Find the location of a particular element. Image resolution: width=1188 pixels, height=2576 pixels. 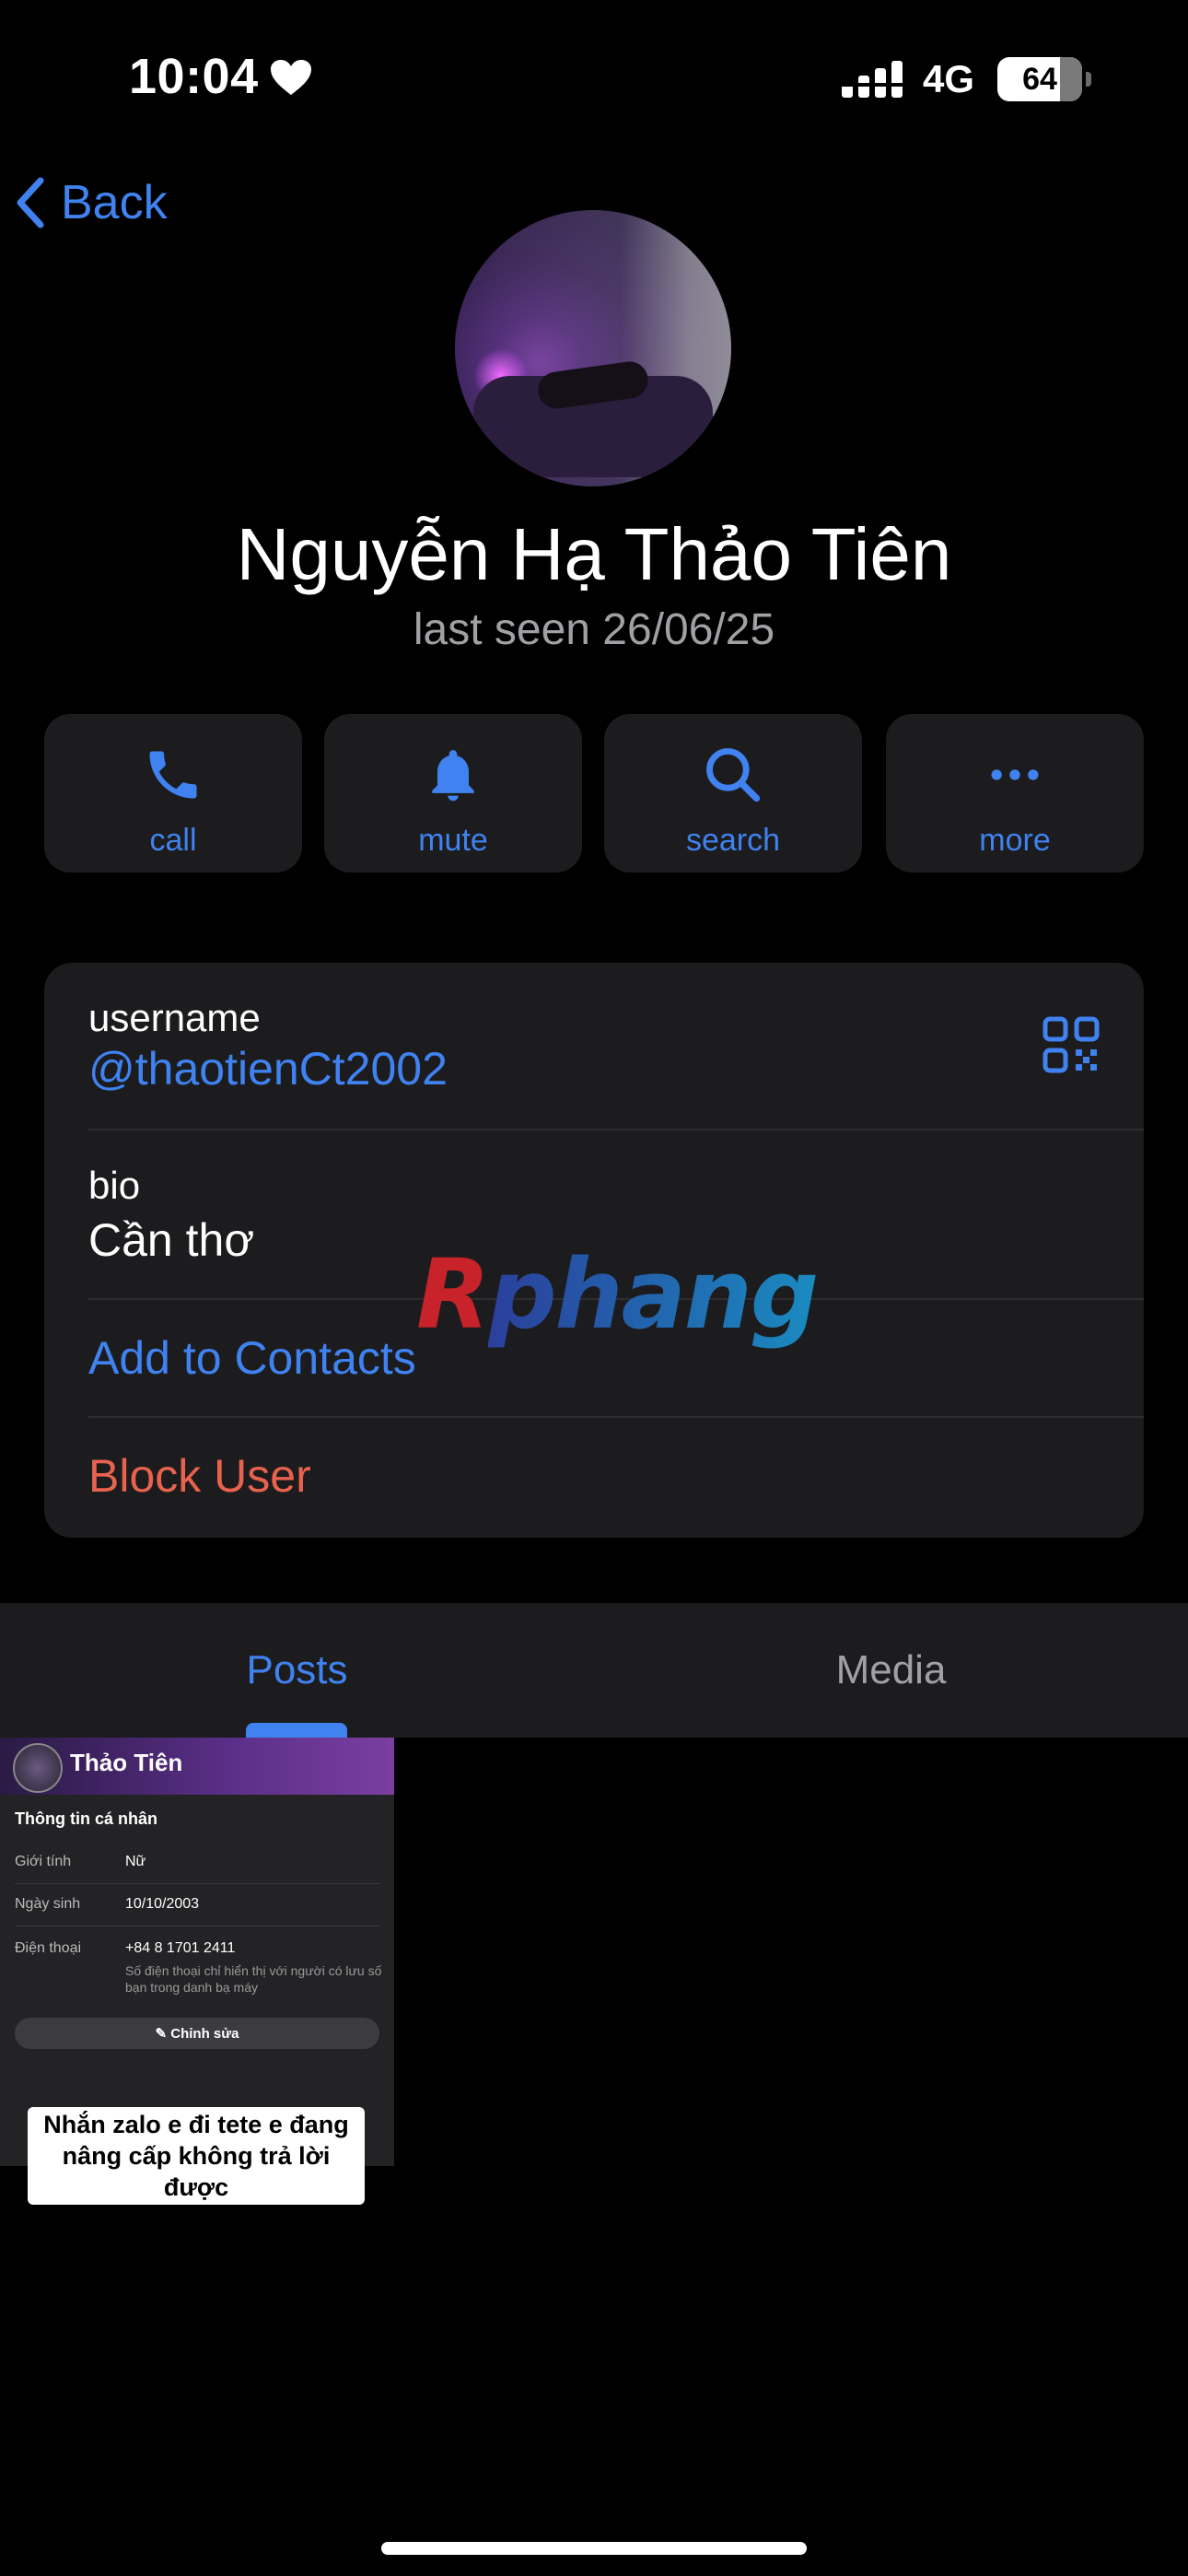

search-button: search is located at coordinates (733, 793).